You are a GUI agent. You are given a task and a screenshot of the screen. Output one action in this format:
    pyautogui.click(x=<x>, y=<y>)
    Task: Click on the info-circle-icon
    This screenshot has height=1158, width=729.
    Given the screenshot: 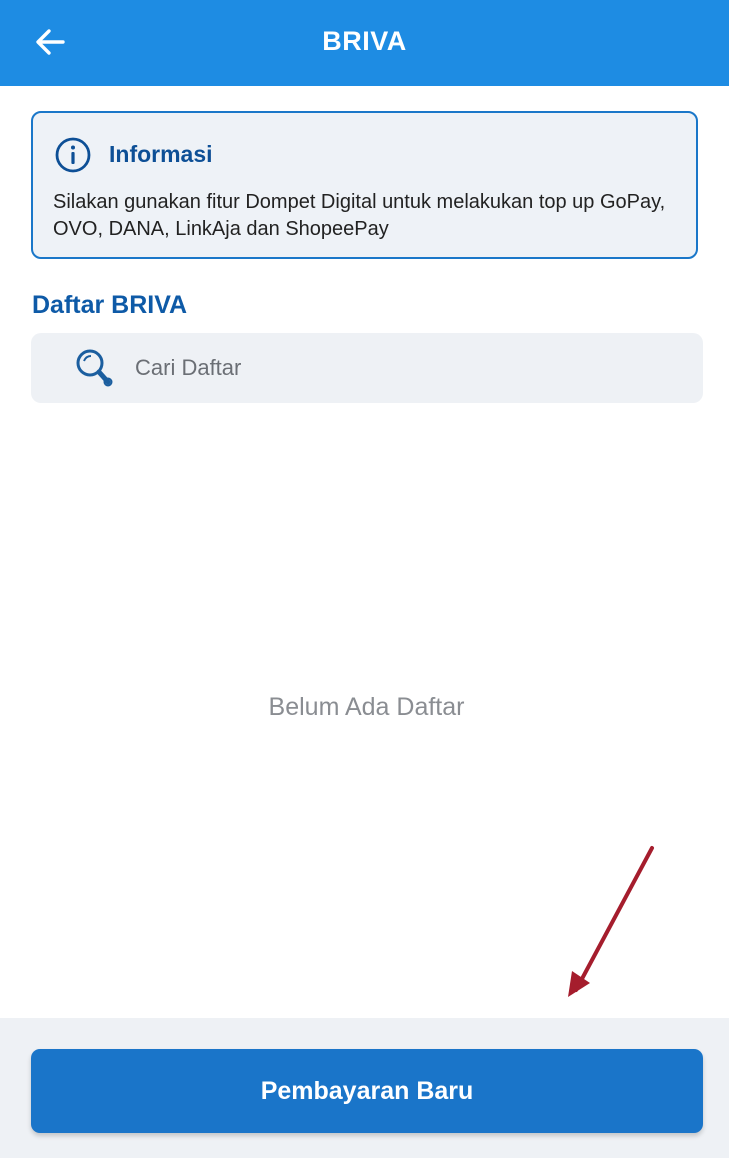 What is the action you would take?
    pyautogui.click(x=73, y=155)
    